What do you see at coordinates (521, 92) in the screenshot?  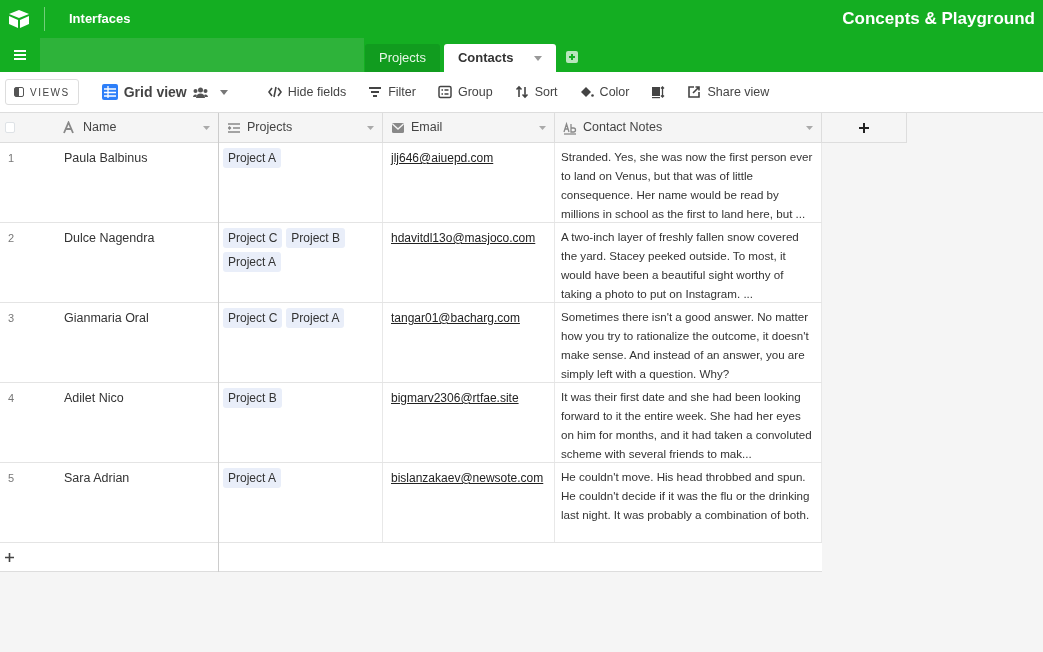 I see `sort-icon` at bounding box center [521, 92].